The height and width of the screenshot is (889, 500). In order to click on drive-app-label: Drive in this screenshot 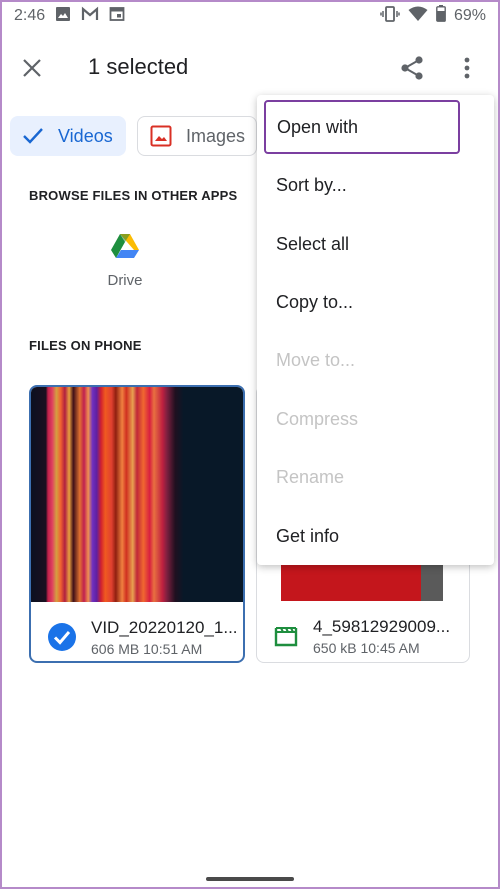, I will do `click(125, 280)`.